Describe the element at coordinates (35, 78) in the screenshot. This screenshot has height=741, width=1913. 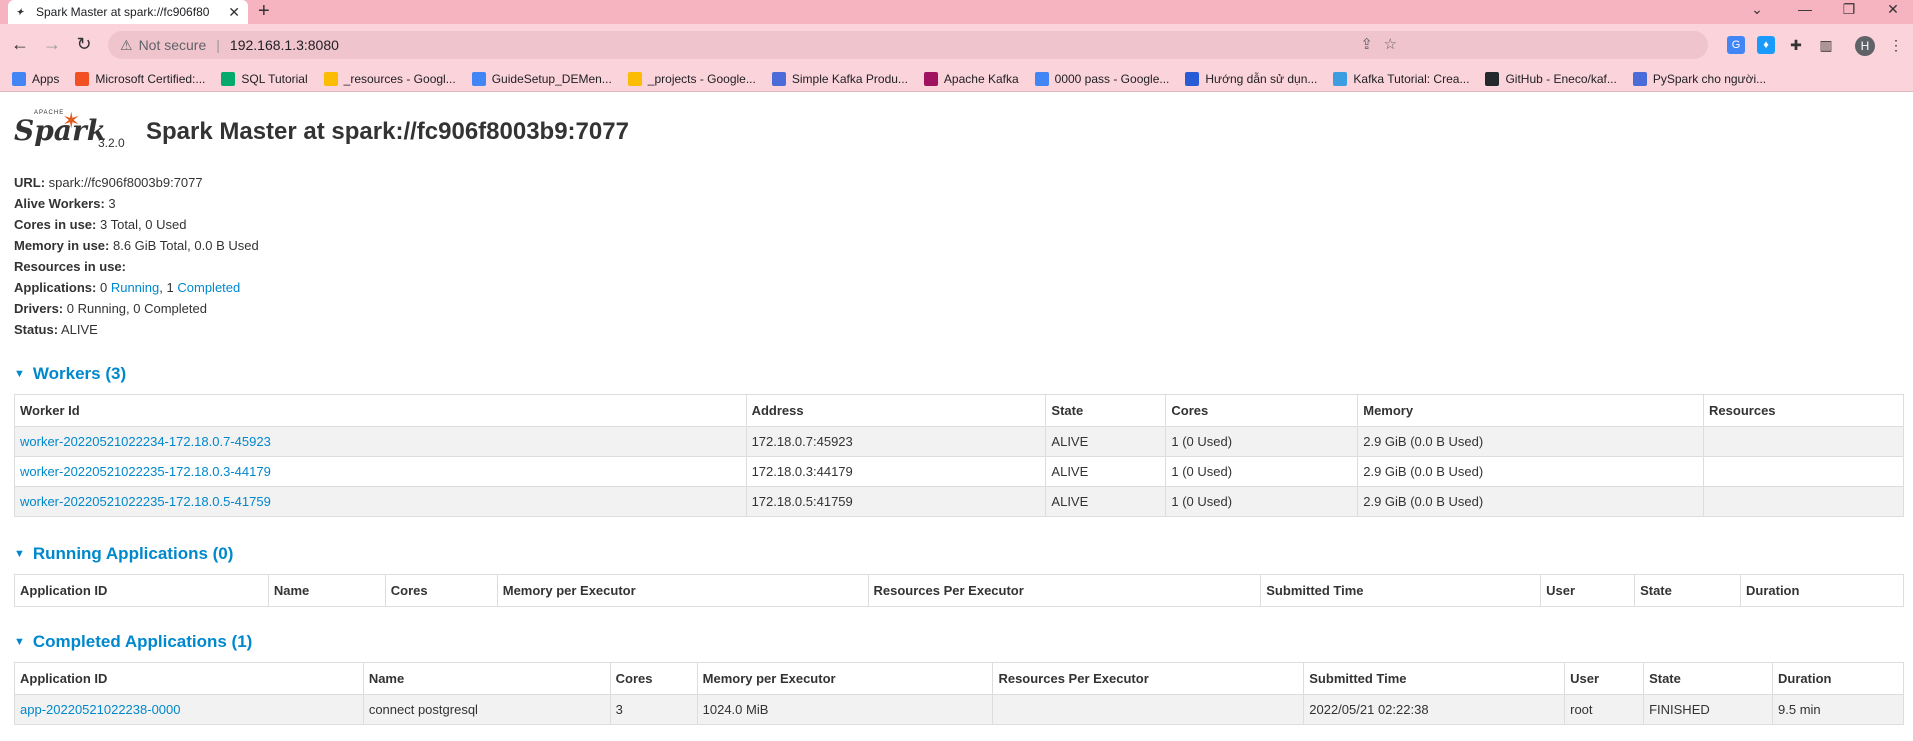
I see `bookmark-item: Apps` at that location.